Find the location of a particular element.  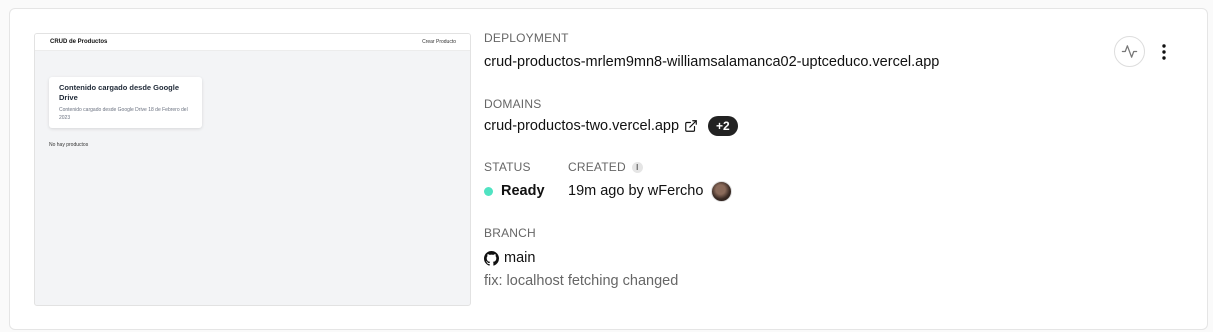

created-value: 19m ago by wFercho is located at coordinates (636, 191).